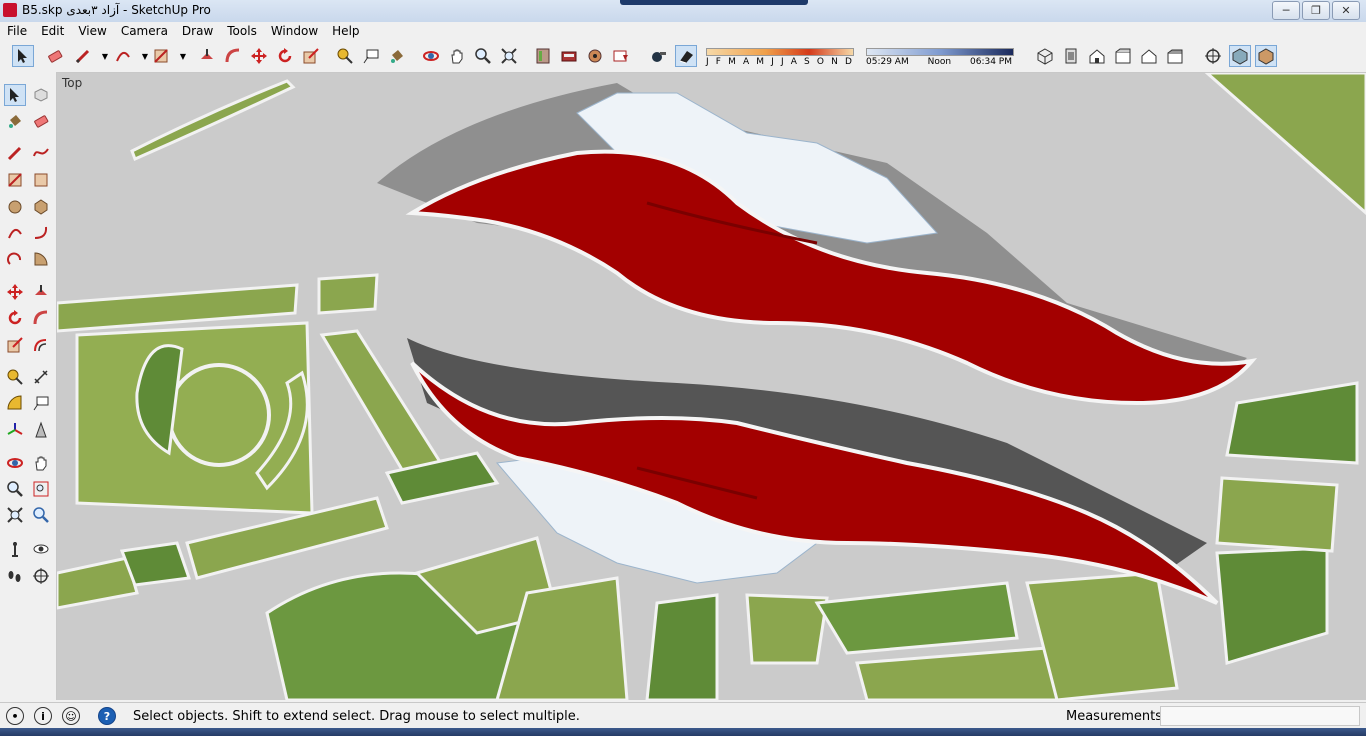  What do you see at coordinates (1149, 56) in the screenshot?
I see `back-view-icon` at bounding box center [1149, 56].